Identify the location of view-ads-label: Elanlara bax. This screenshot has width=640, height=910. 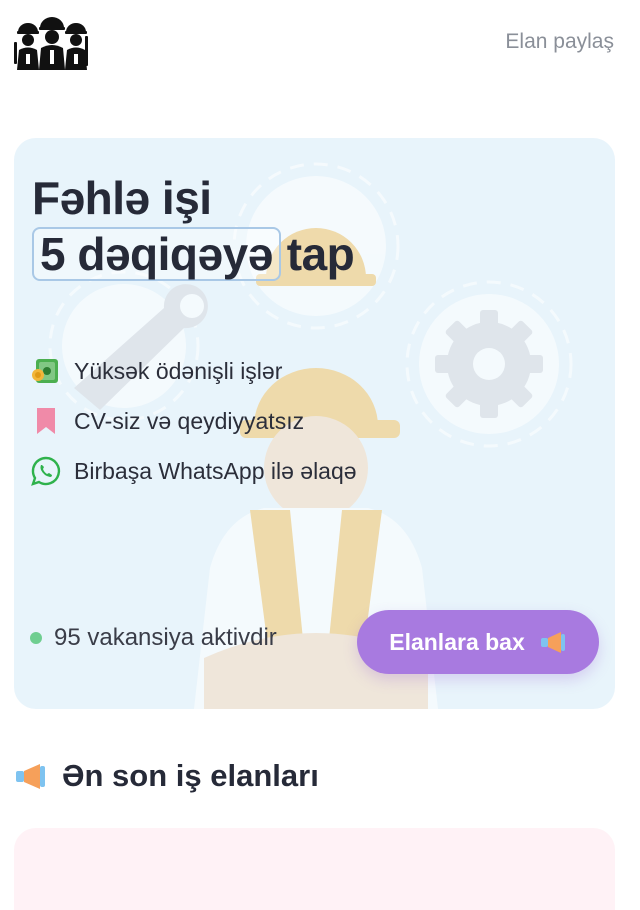
(457, 641).